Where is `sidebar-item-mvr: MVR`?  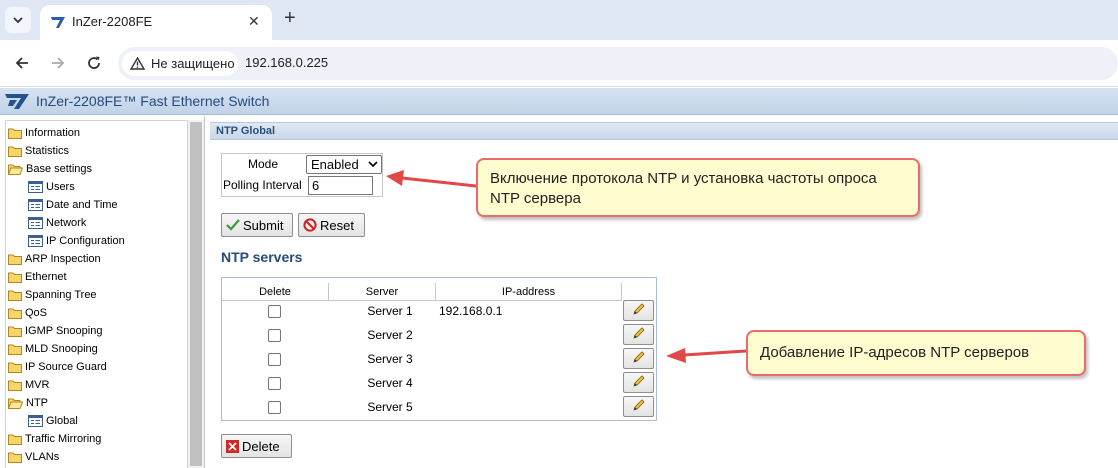 sidebar-item-mvr: MVR is located at coordinates (28, 385).